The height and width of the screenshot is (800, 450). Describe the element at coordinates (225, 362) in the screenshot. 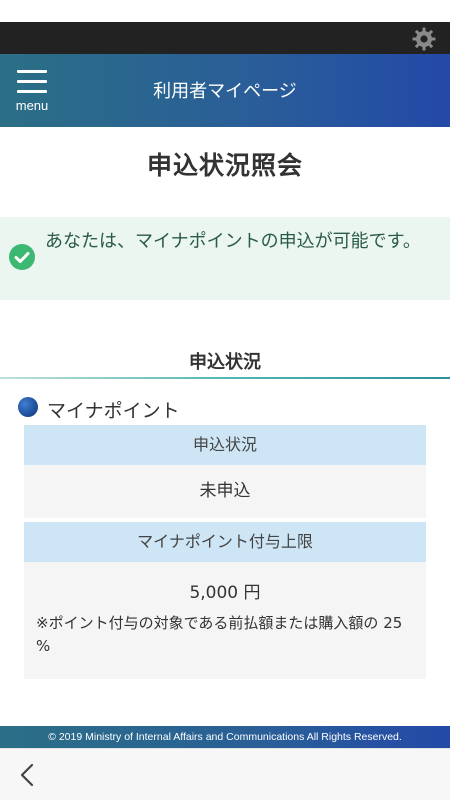

I see `section-title: 申込状況` at that location.